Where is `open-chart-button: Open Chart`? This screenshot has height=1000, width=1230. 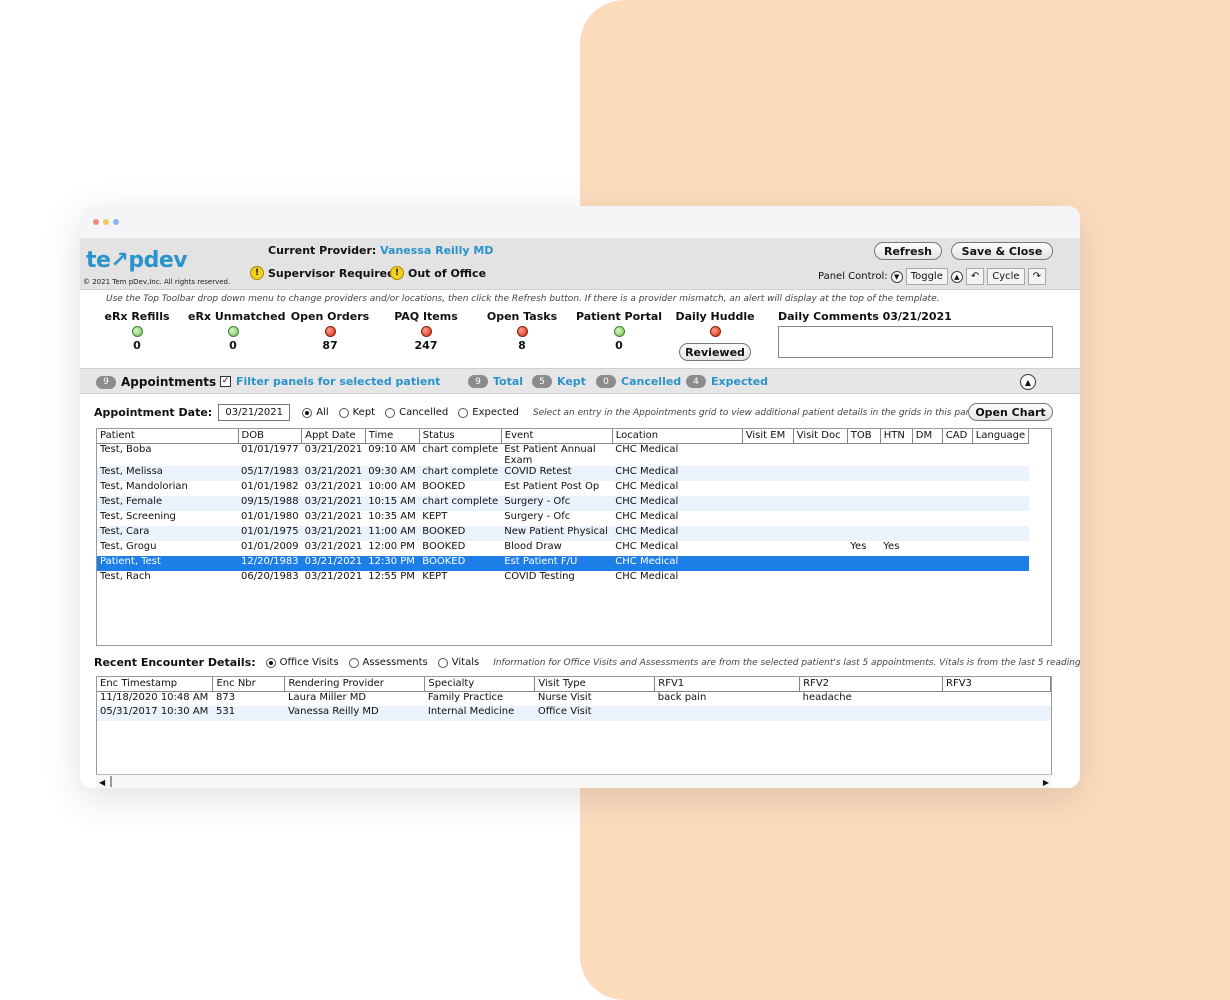
open-chart-button: Open Chart is located at coordinates (1010, 412).